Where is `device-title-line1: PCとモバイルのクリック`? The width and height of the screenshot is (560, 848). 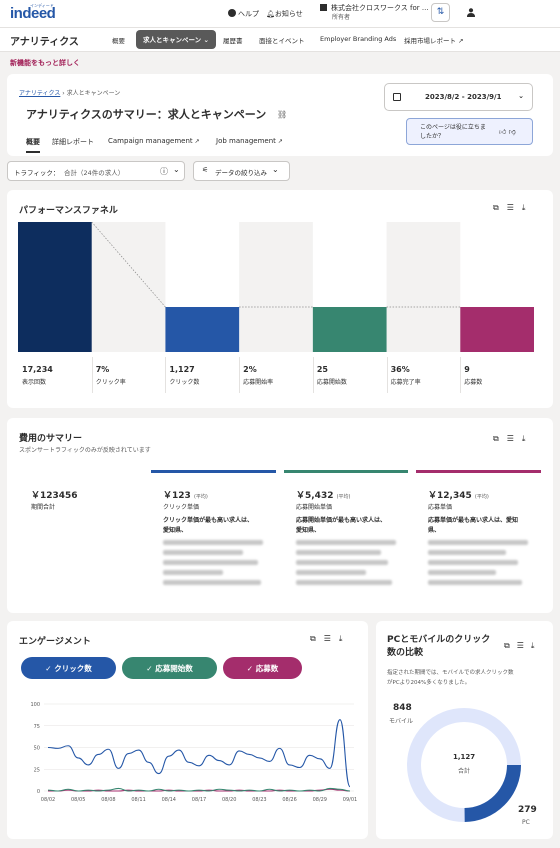 device-title-line1: PCとモバイルのクリック is located at coordinates (439, 640).